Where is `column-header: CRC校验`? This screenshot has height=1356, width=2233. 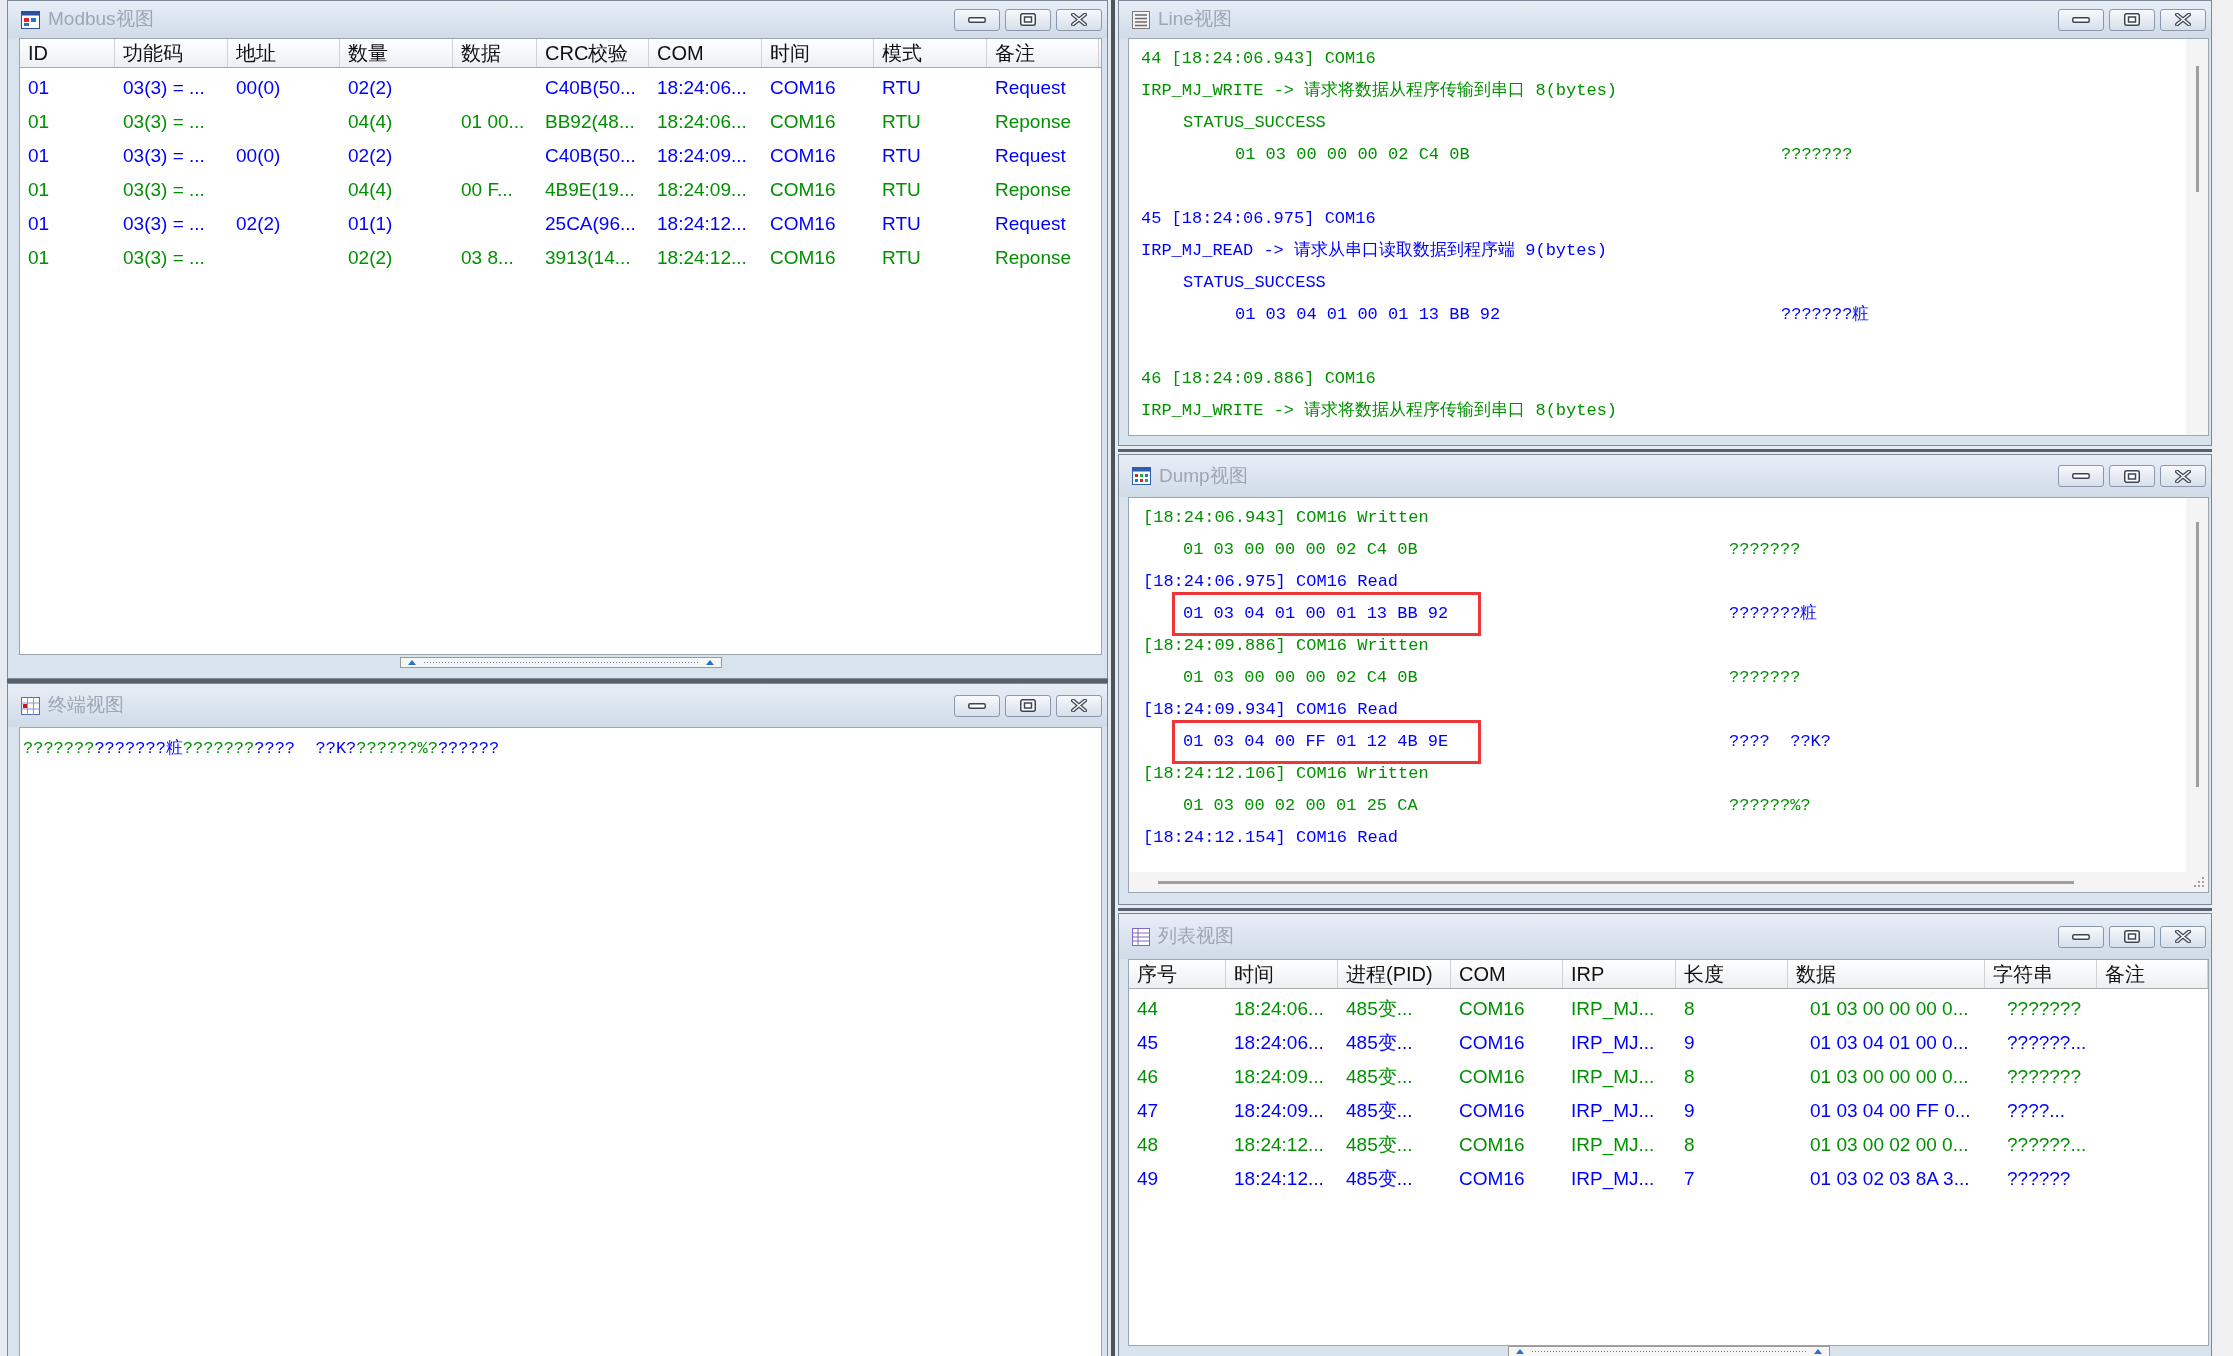
column-header: CRC校验 is located at coordinates (593, 53).